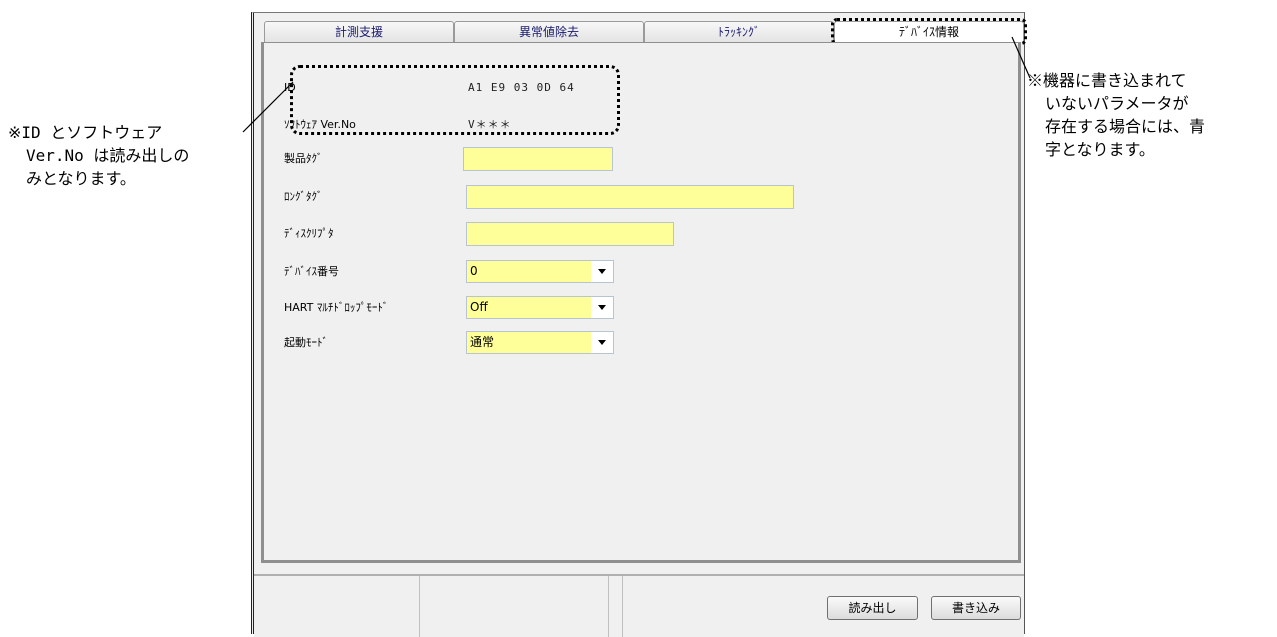  Describe the element at coordinates (303, 158) in the screenshot. I see `product-tag-label: 製品ﾀｸﾞ` at that location.